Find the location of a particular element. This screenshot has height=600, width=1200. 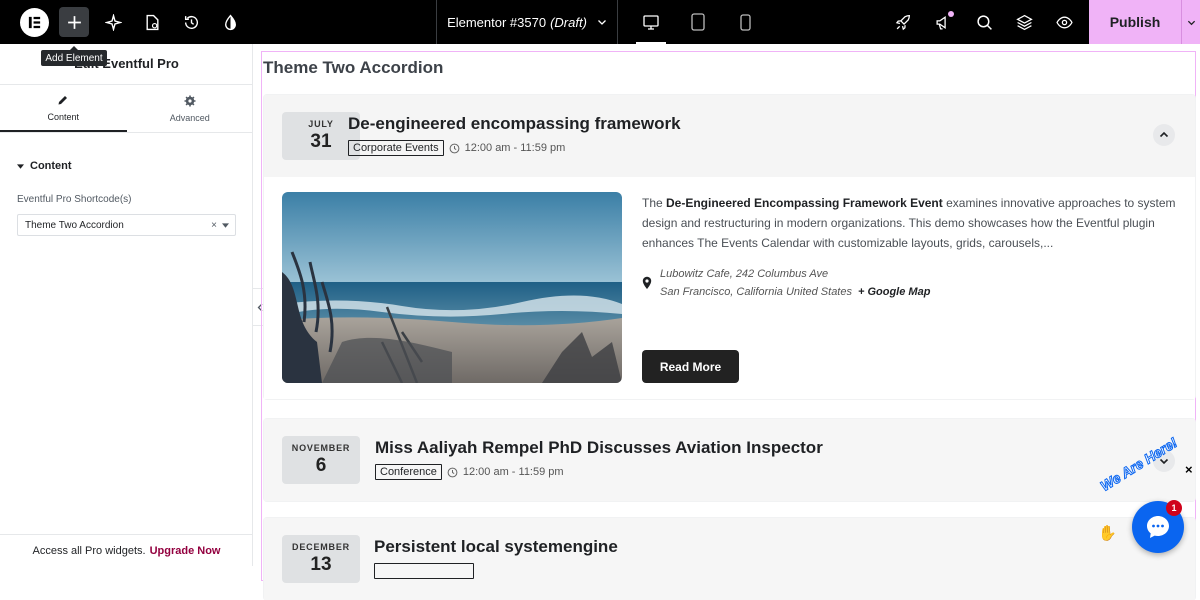

add-element-tooltip: Add Element is located at coordinates (74, 56).